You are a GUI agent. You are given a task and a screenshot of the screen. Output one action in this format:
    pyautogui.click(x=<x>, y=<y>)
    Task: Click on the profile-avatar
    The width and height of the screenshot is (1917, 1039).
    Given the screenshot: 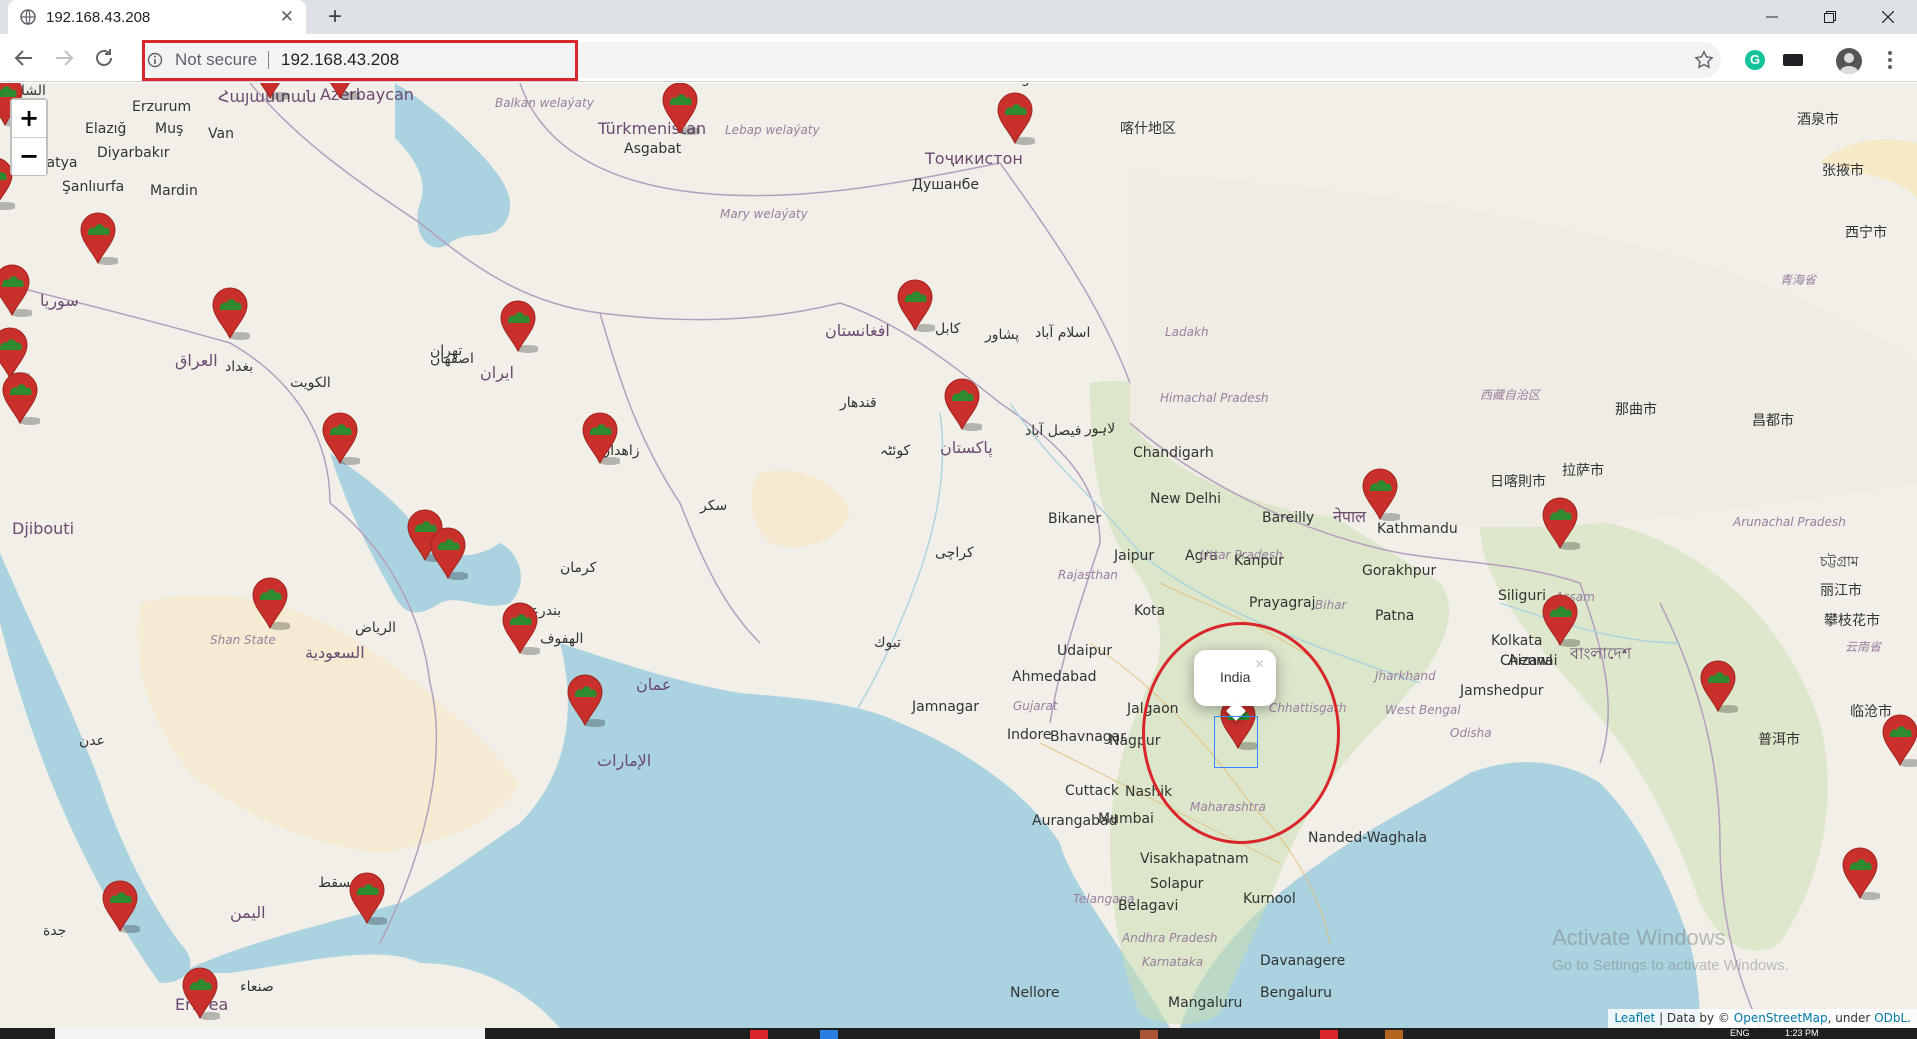 What is the action you would take?
    pyautogui.click(x=1849, y=61)
    